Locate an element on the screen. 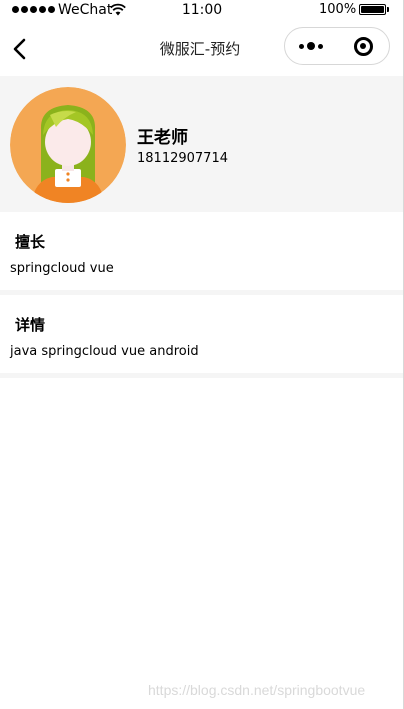  details-title: 详情 is located at coordinates (30, 325).